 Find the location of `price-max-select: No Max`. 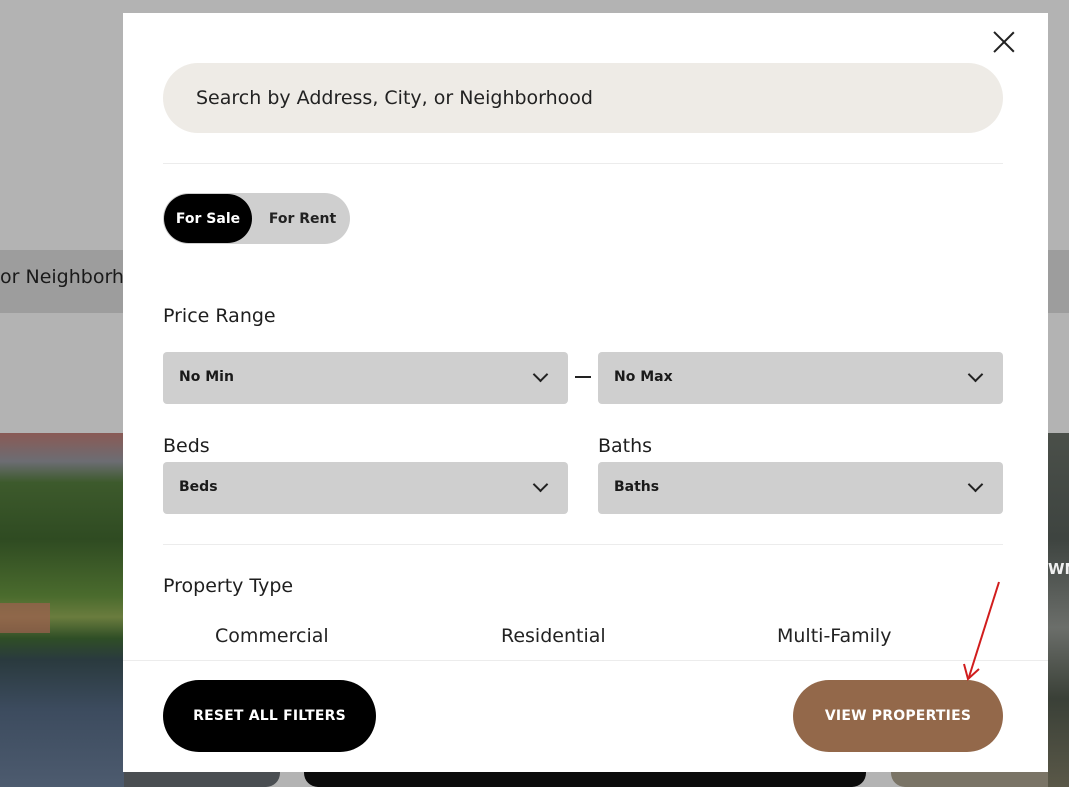

price-max-select: No Max is located at coordinates (800, 378).